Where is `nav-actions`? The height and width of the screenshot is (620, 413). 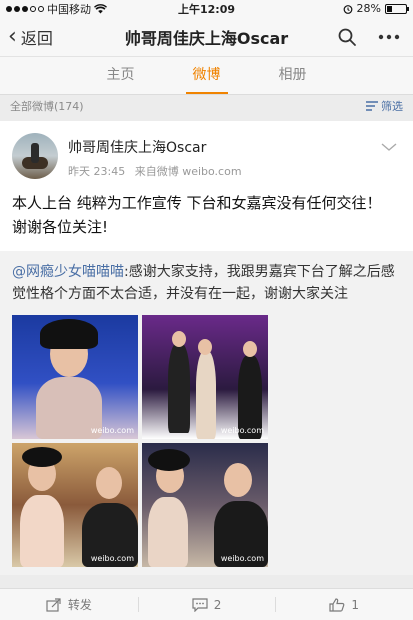 nav-actions is located at coordinates (374, 37).